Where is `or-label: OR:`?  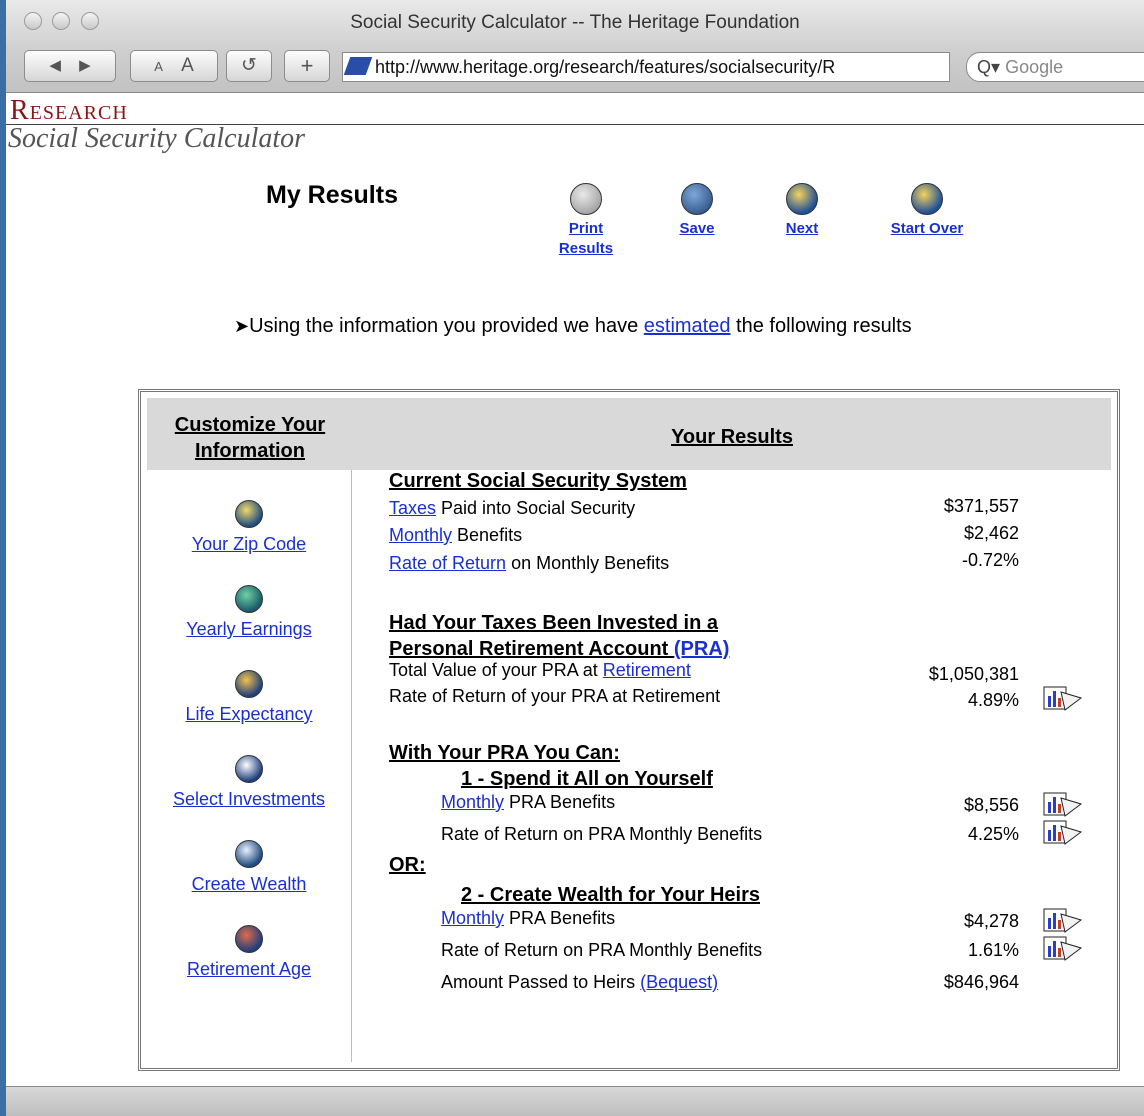 or-label: OR: is located at coordinates (407, 865).